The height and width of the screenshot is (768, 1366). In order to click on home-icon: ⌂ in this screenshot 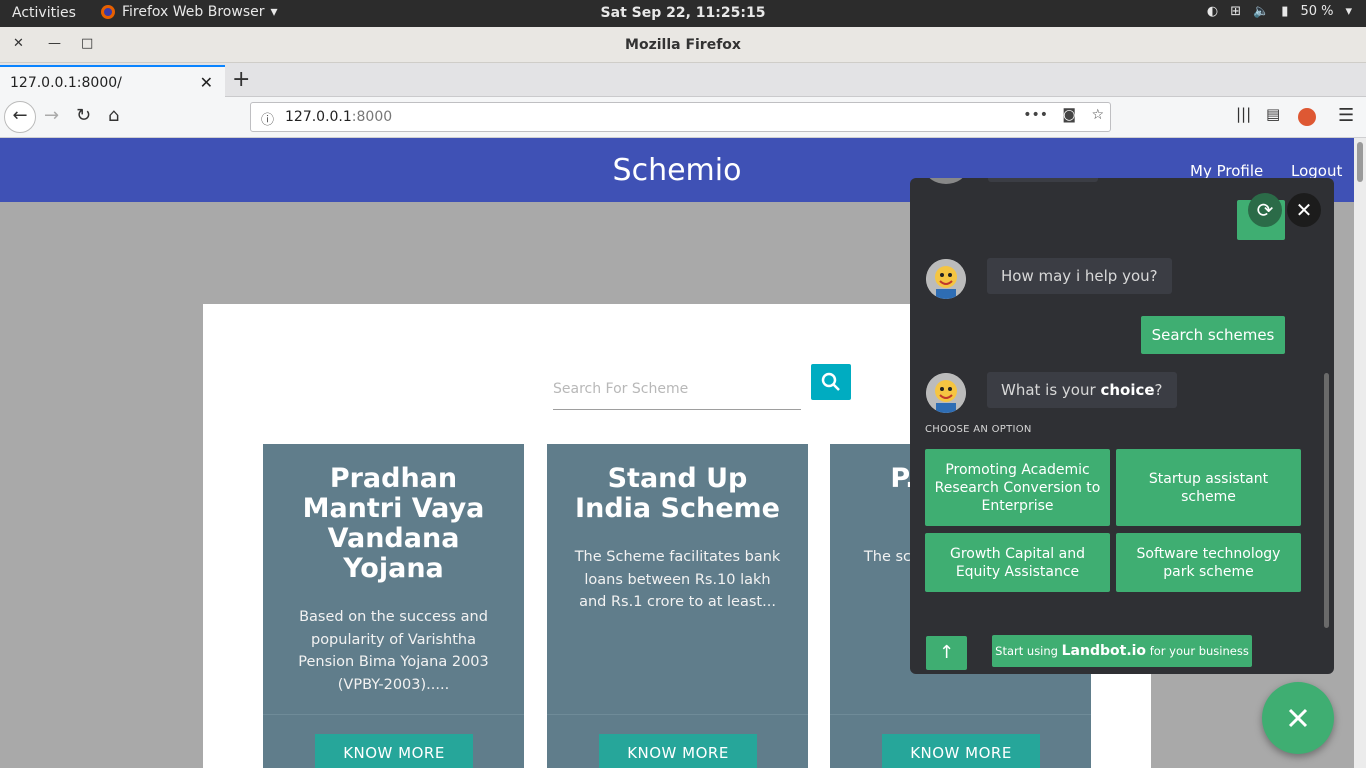, I will do `click(113, 115)`.